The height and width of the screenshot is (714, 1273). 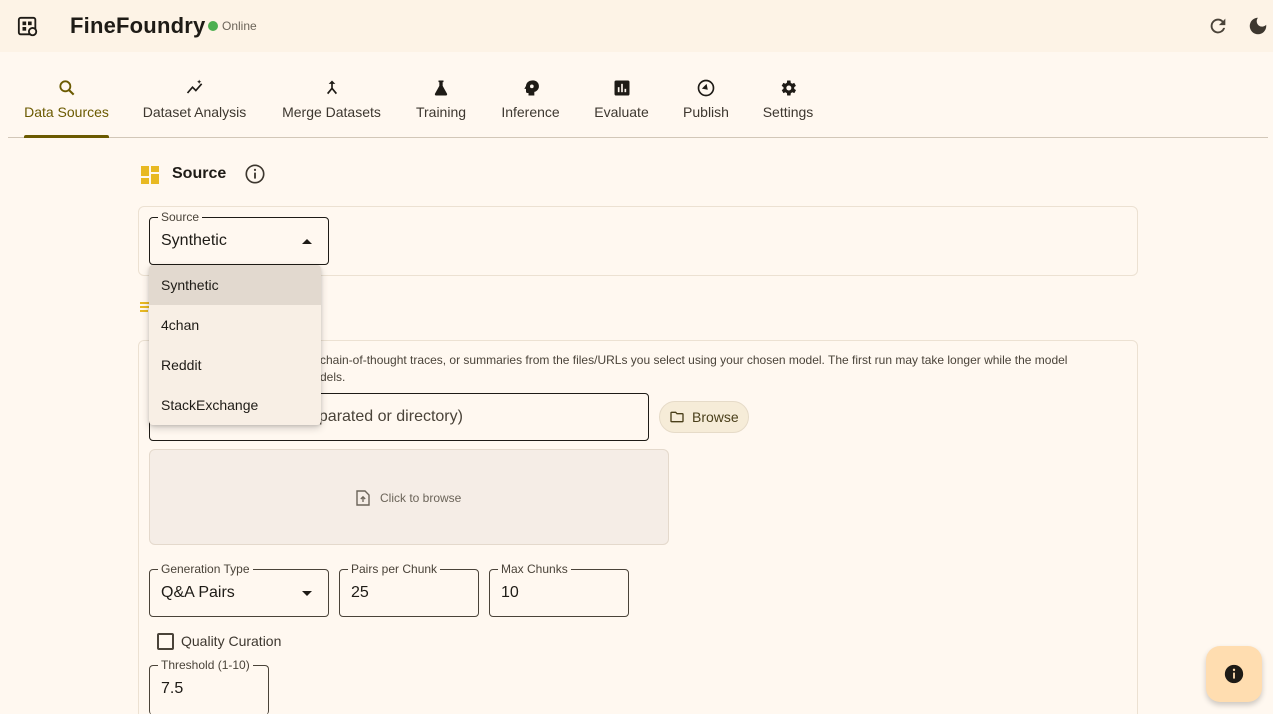 I want to click on menu-item-synthetic: Synthetic, so click(x=235, y=285).